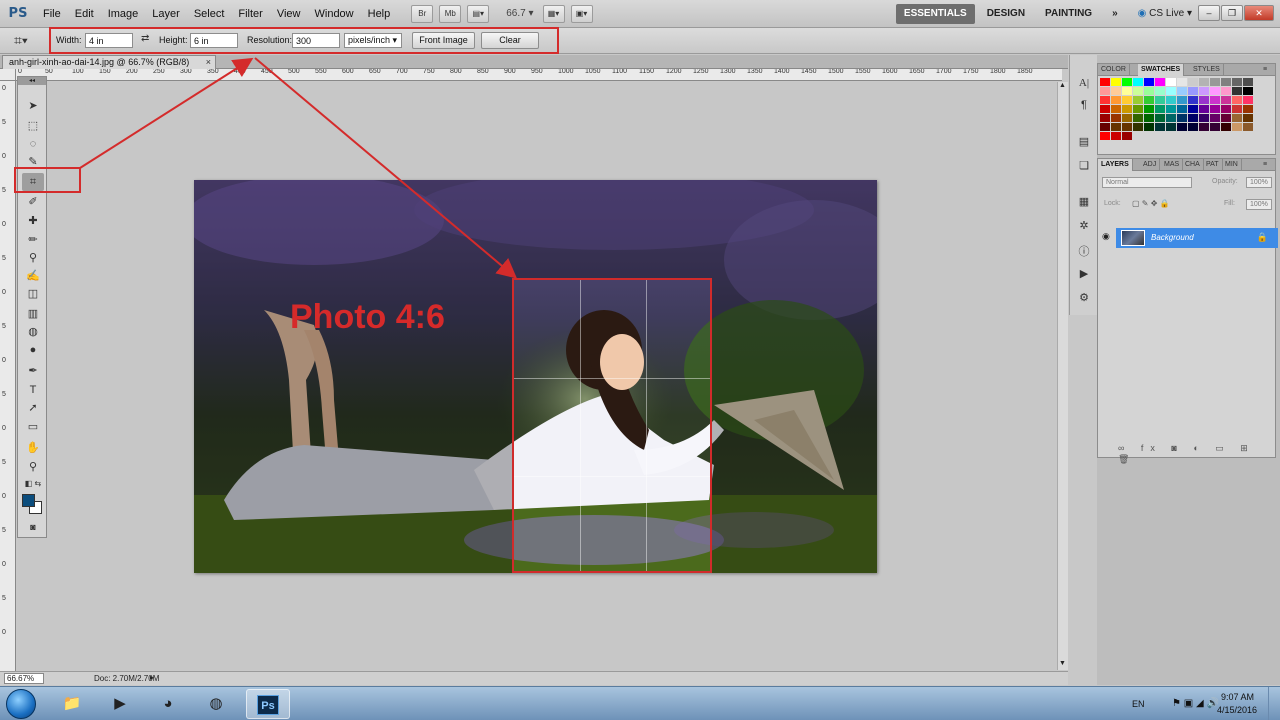 This screenshot has height=720, width=1280. What do you see at coordinates (8, 75) in the screenshot?
I see `ruler-origin` at bounding box center [8, 75].